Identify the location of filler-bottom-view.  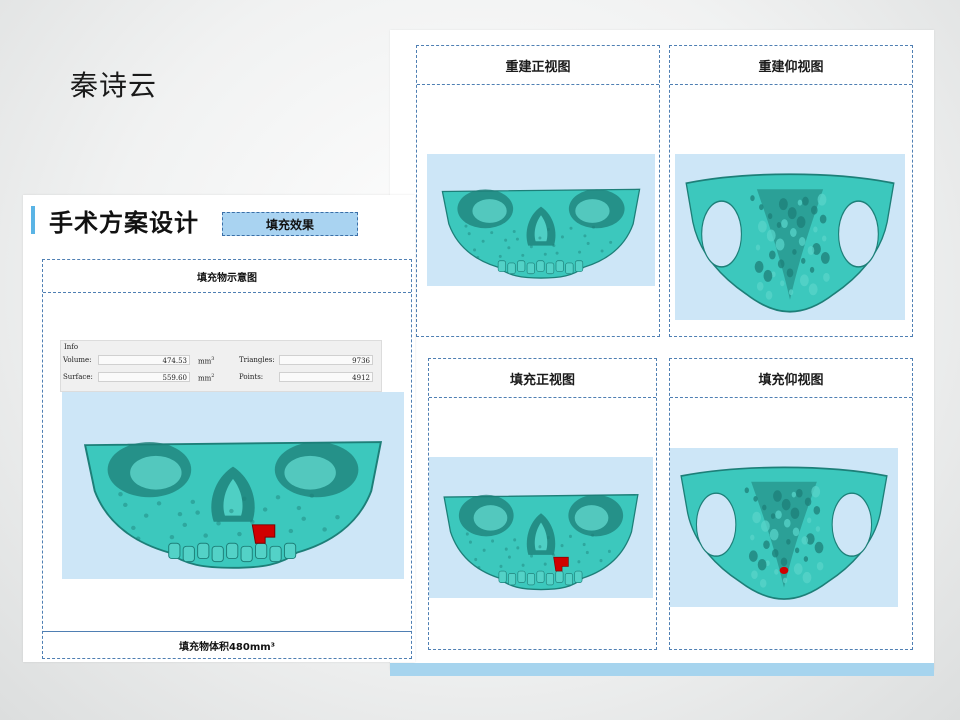
(784, 527).